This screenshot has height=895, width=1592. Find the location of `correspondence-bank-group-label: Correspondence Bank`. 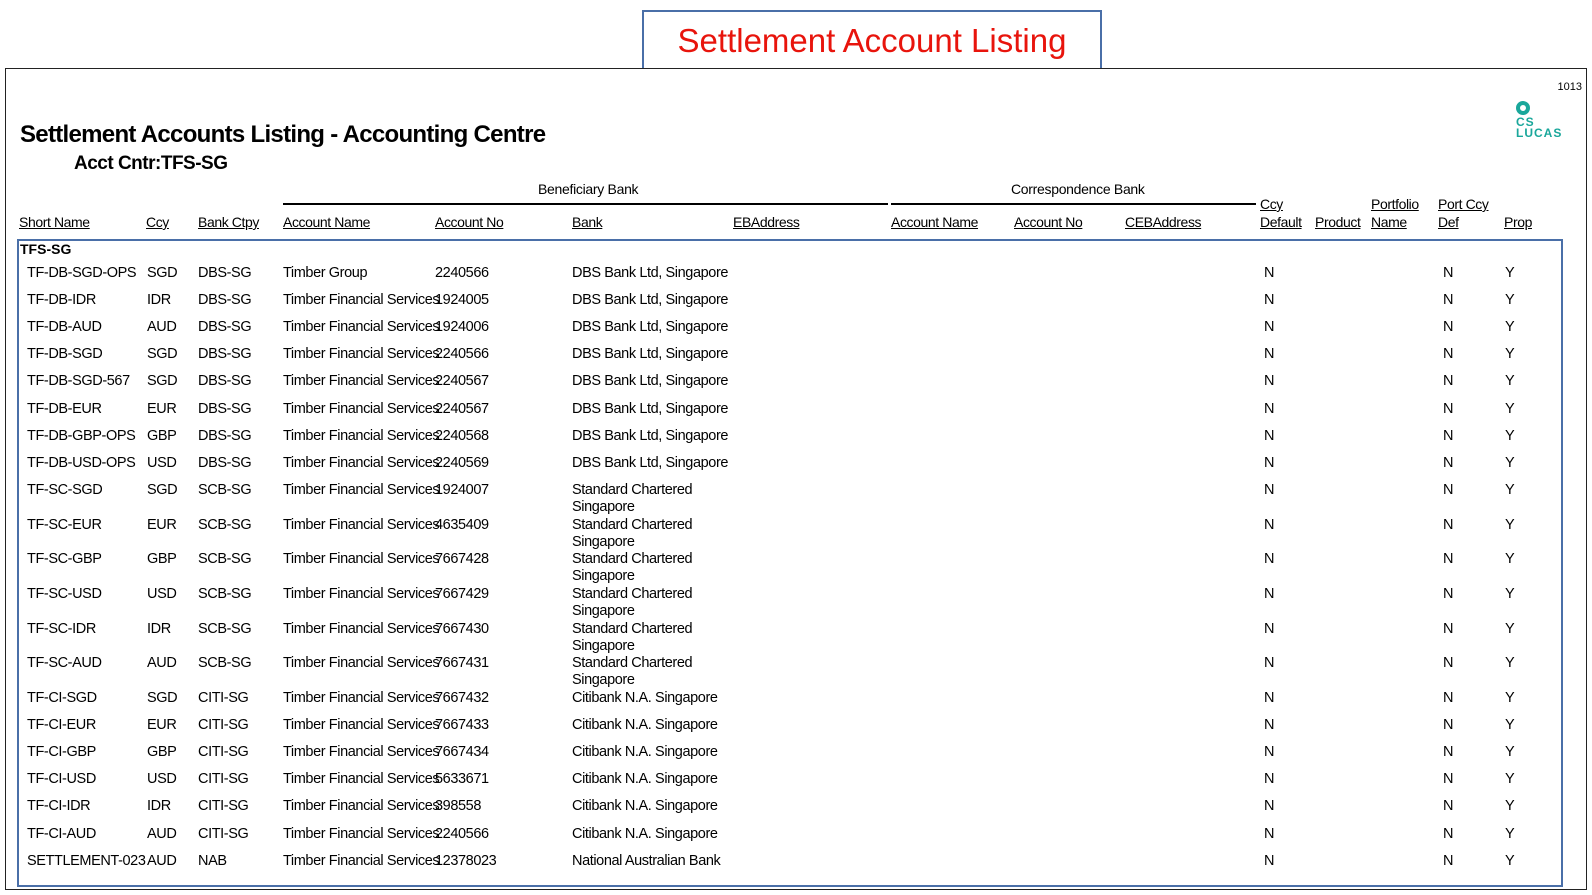

correspondence-bank-group-label: Correspondence Bank is located at coordinates (1078, 189).